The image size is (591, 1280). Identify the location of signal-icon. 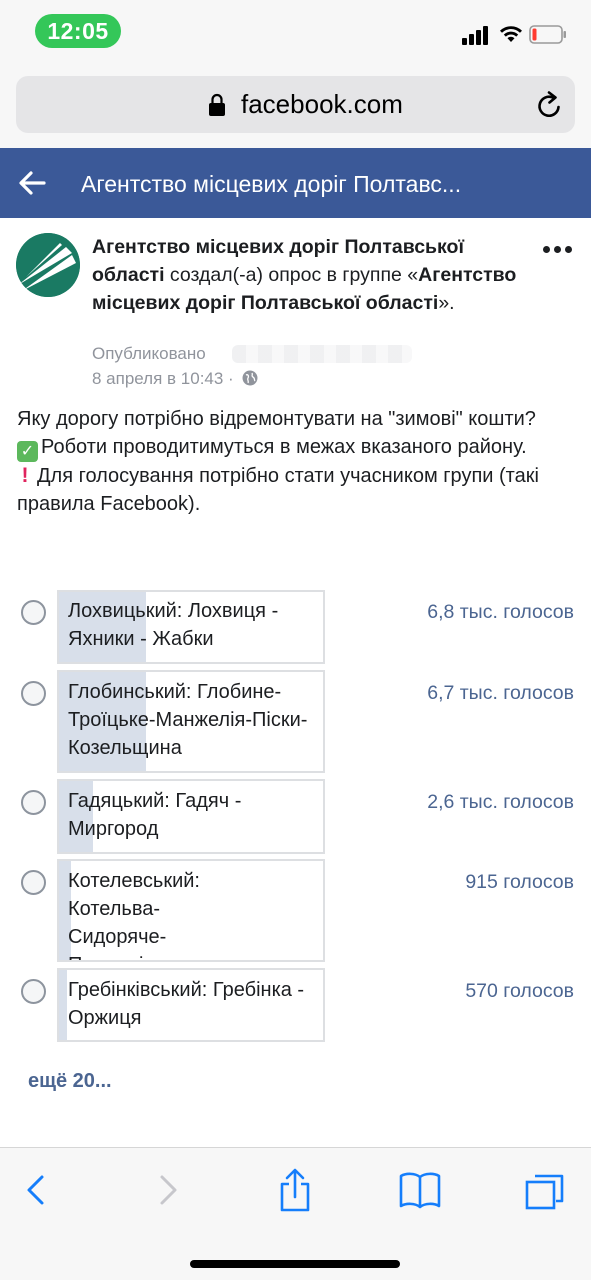
(477, 35).